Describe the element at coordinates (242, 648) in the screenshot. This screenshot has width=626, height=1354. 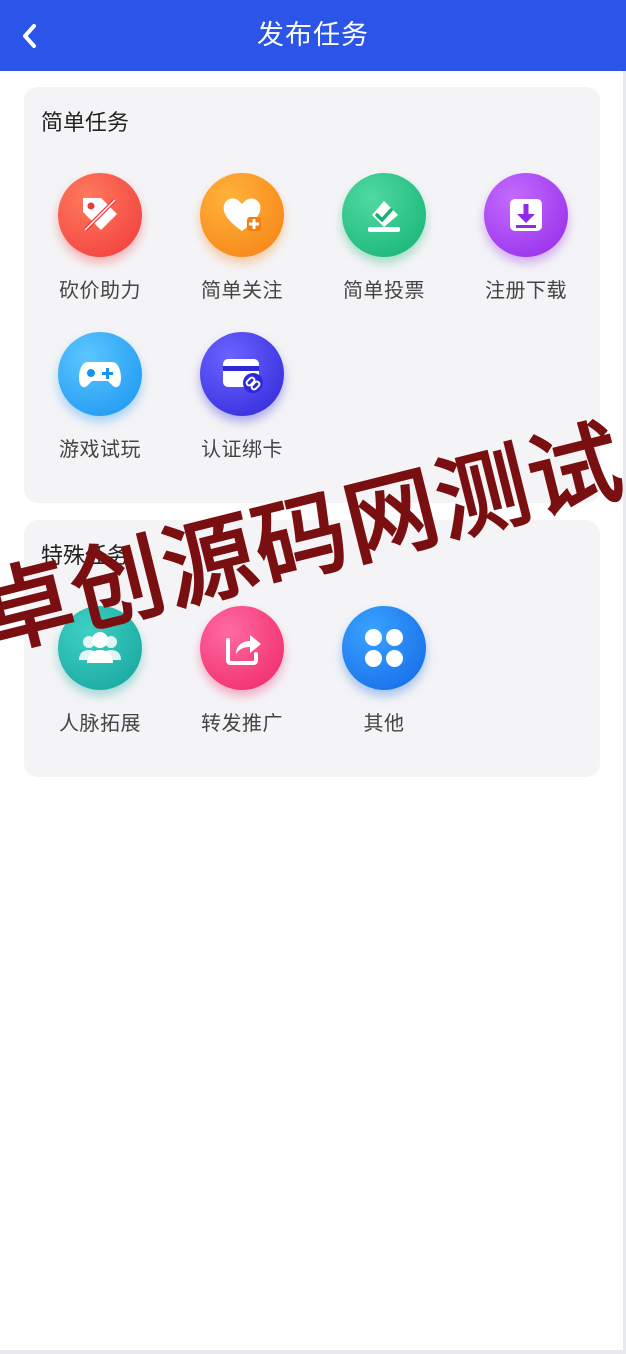
I see `share-icon` at that location.